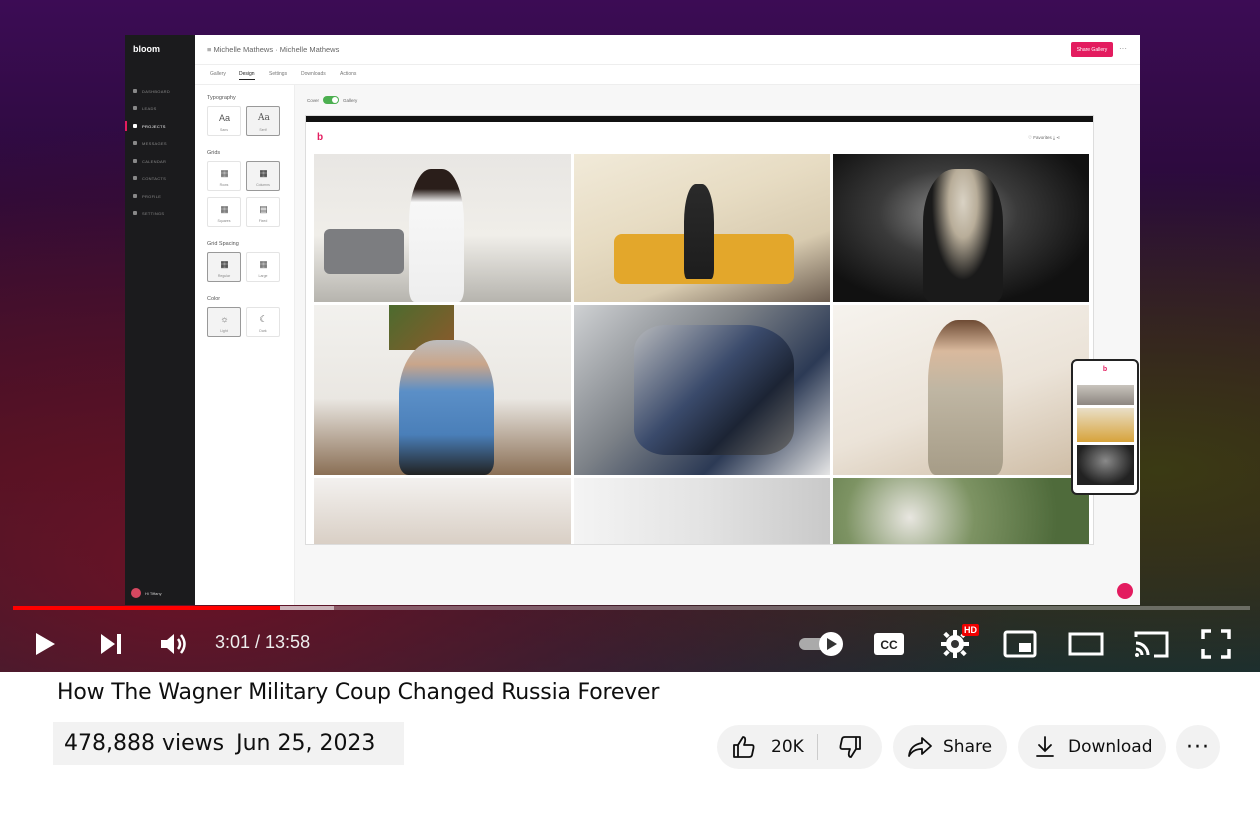 Image resolution: width=1260 pixels, height=830 pixels. Describe the element at coordinates (146, 593) in the screenshot. I see `app-user-menu: Hi Tiffany` at that location.